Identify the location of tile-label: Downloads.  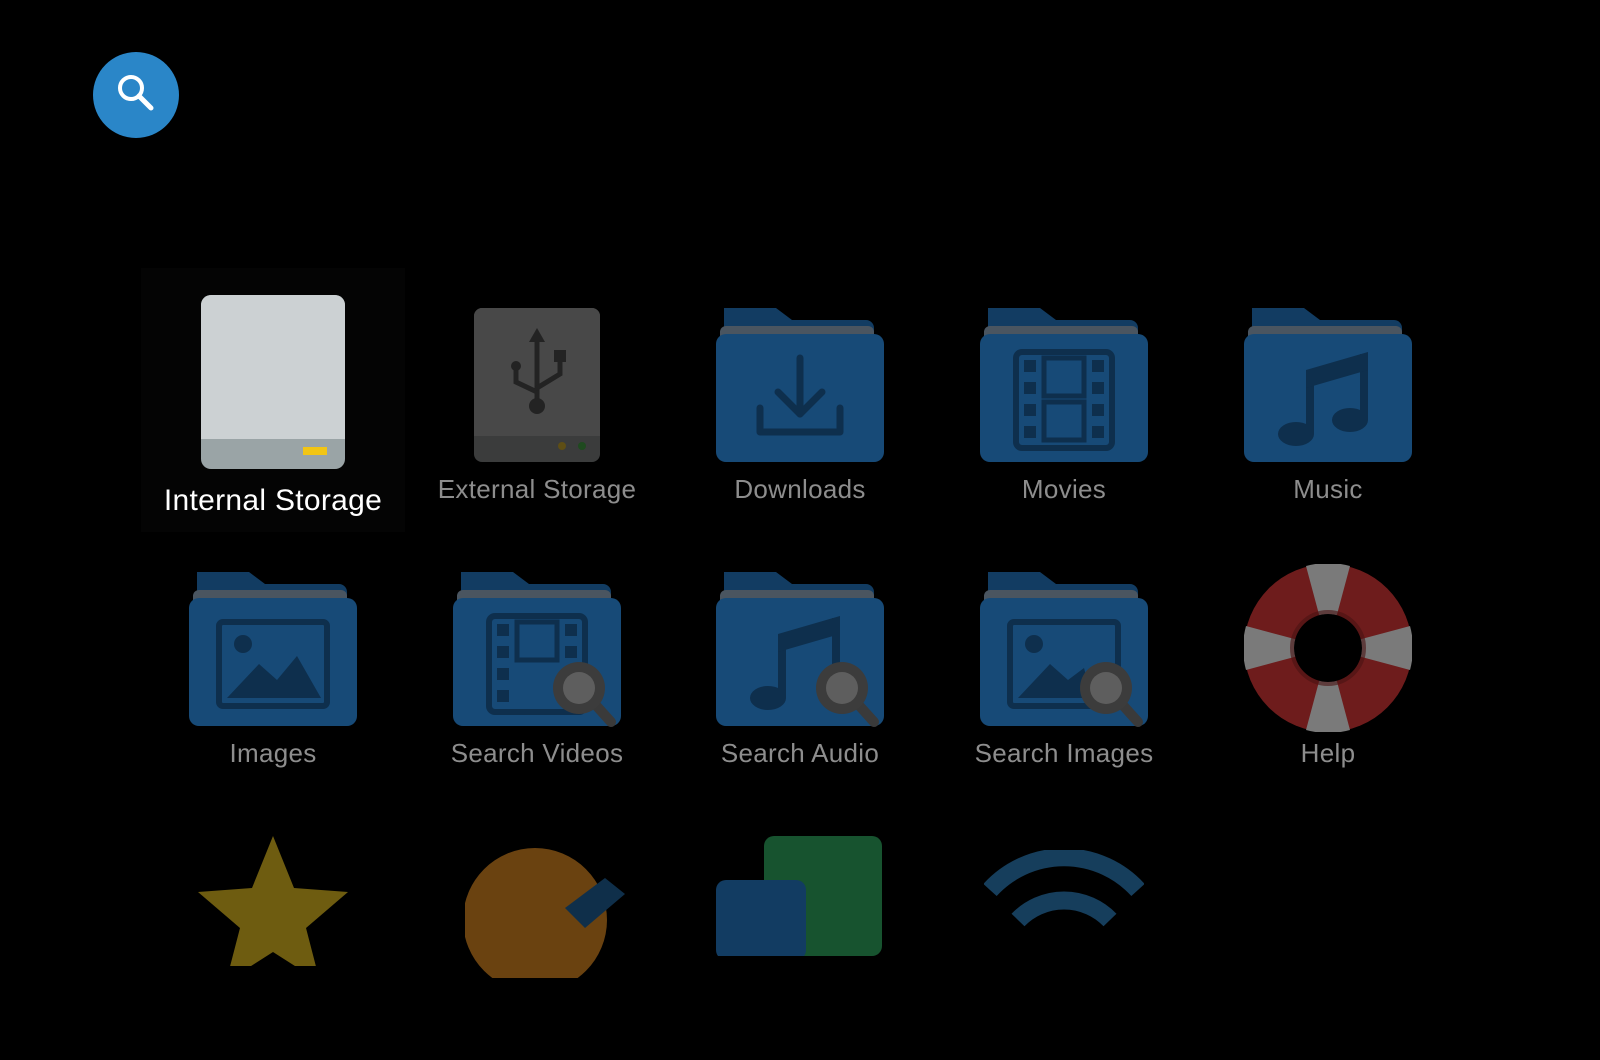
(800, 489).